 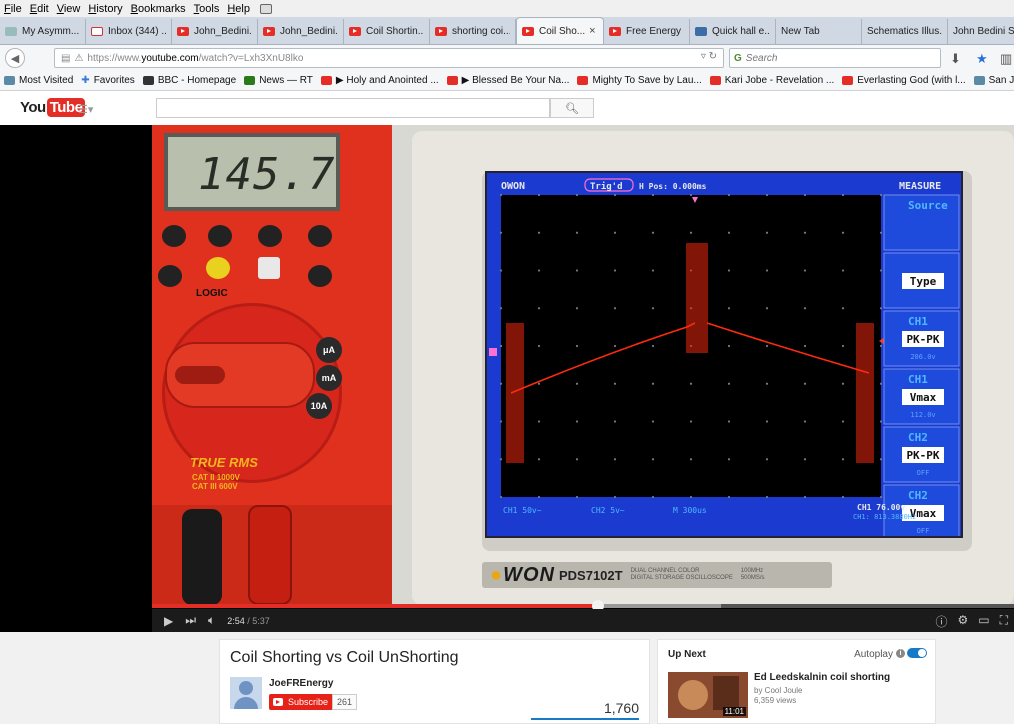 What do you see at coordinates (267, 174) in the screenshot?
I see `meter-reading: 145.7` at bounding box center [267, 174].